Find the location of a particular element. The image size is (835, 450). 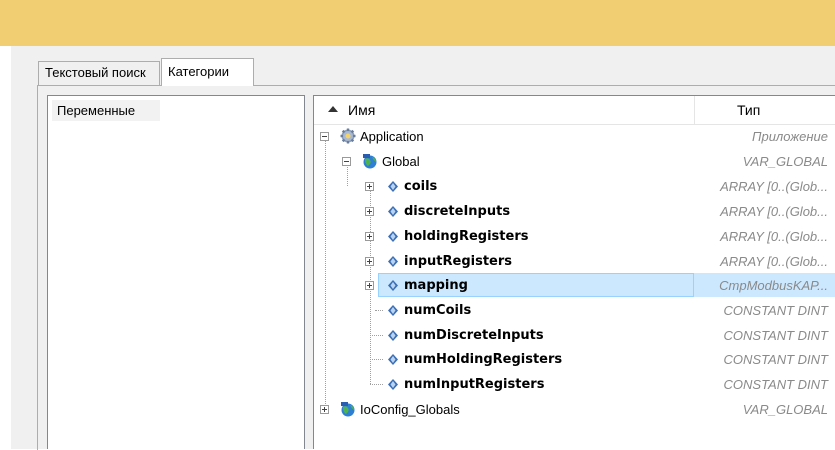

tree-row-numinputregisters: numInputRegisters CONSTANT DINT is located at coordinates (574, 384).